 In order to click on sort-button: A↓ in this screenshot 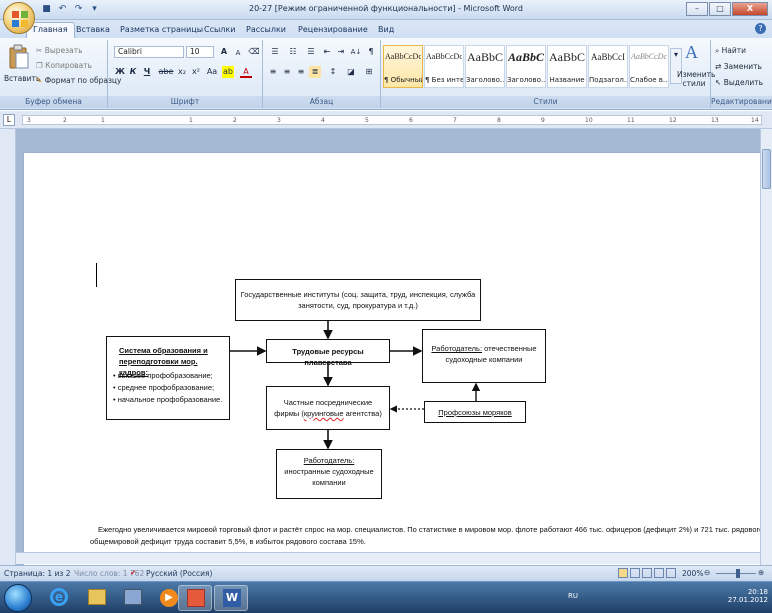, I will do `click(356, 52)`.